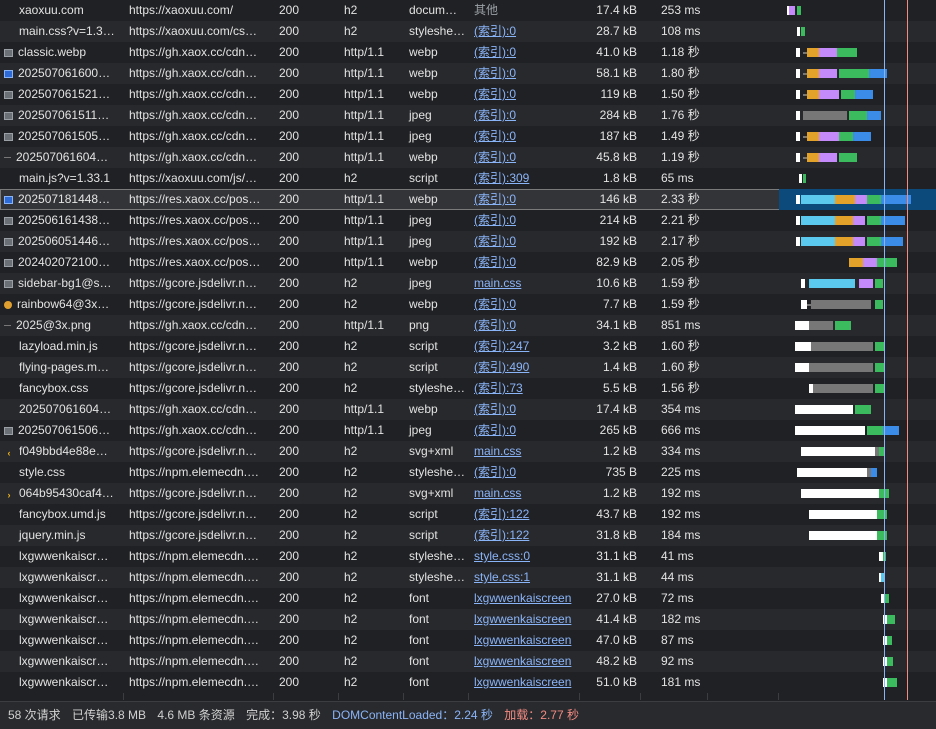 Image resolution: width=936 pixels, height=729 pixels. What do you see at coordinates (616, 640) in the screenshot?
I see `request-size: 47.0 kB` at bounding box center [616, 640].